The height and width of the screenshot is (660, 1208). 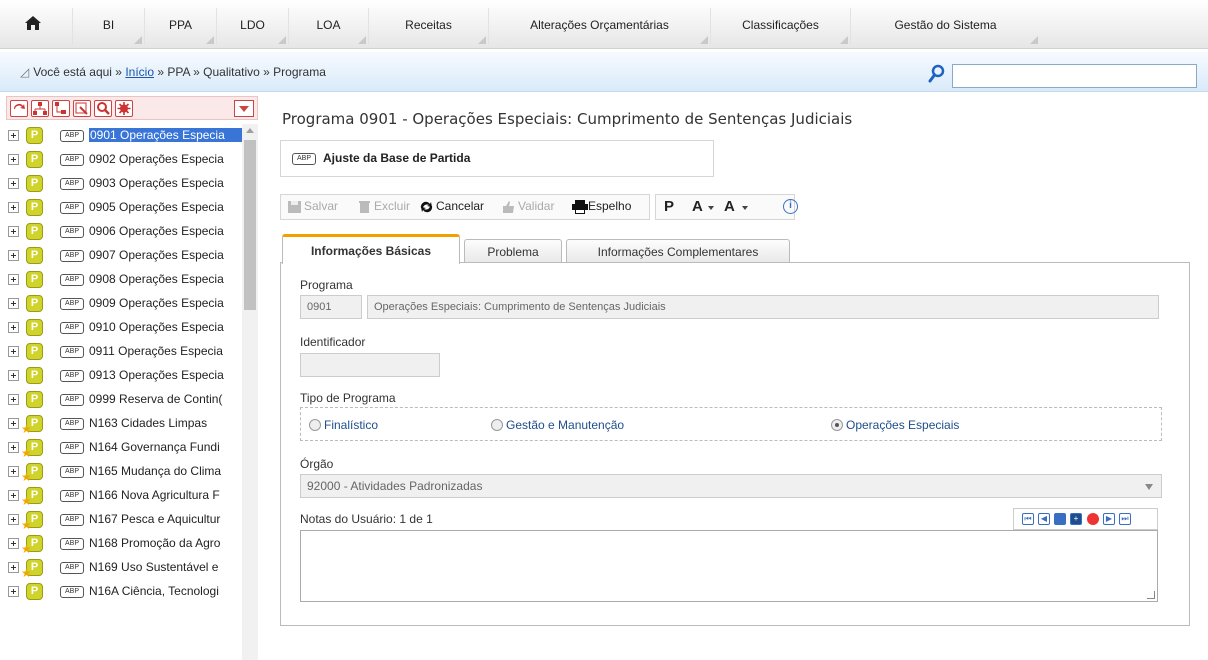 I want to click on p-format-icon: P, so click(x=669, y=206).